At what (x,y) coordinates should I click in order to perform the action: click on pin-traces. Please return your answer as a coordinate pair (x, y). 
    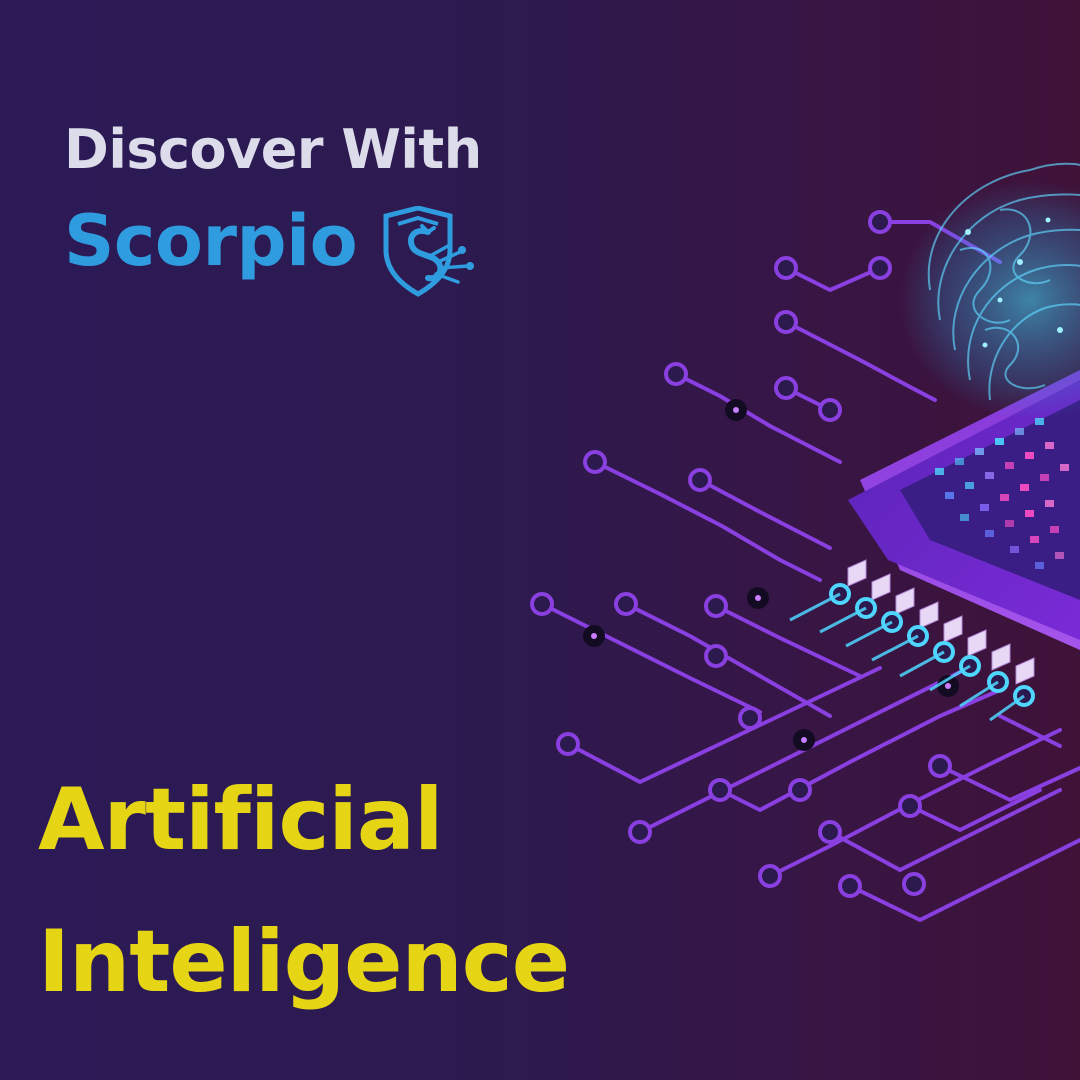
    Looking at the image, I should click on (907, 657).